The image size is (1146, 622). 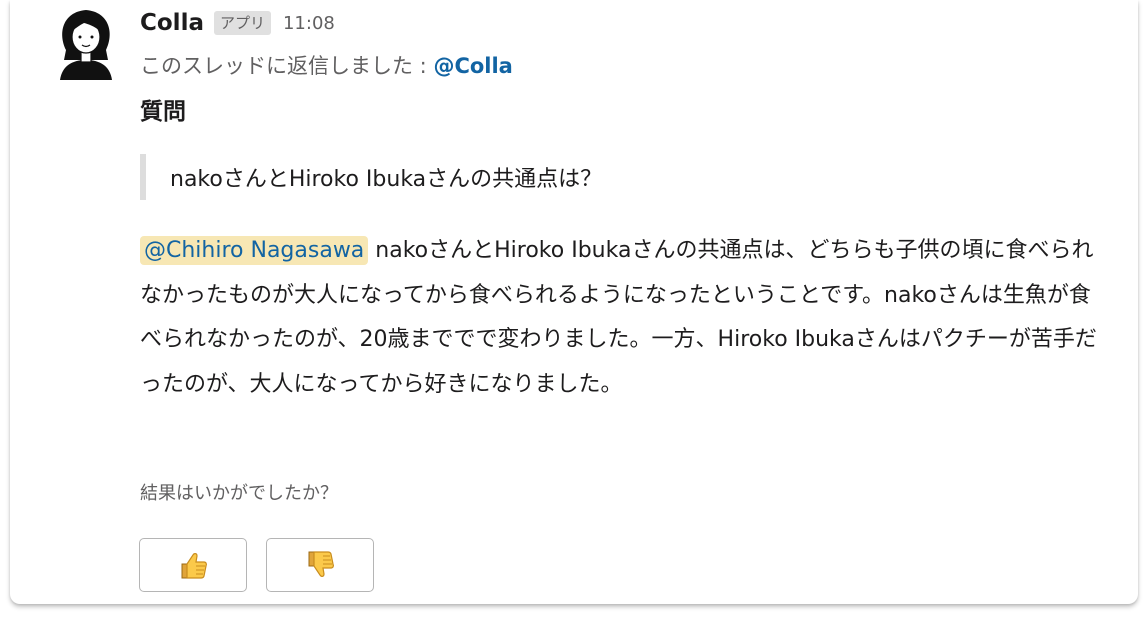 What do you see at coordinates (242, 23) in the screenshot?
I see `app-badge: アプリ` at bounding box center [242, 23].